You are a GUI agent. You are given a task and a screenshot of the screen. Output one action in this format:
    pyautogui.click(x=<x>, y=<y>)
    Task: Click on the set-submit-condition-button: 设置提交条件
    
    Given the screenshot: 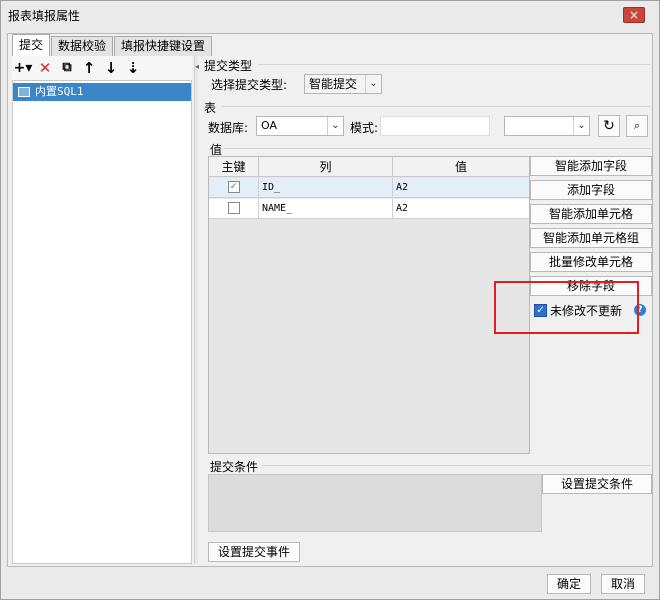 What is the action you would take?
    pyautogui.click(x=597, y=484)
    